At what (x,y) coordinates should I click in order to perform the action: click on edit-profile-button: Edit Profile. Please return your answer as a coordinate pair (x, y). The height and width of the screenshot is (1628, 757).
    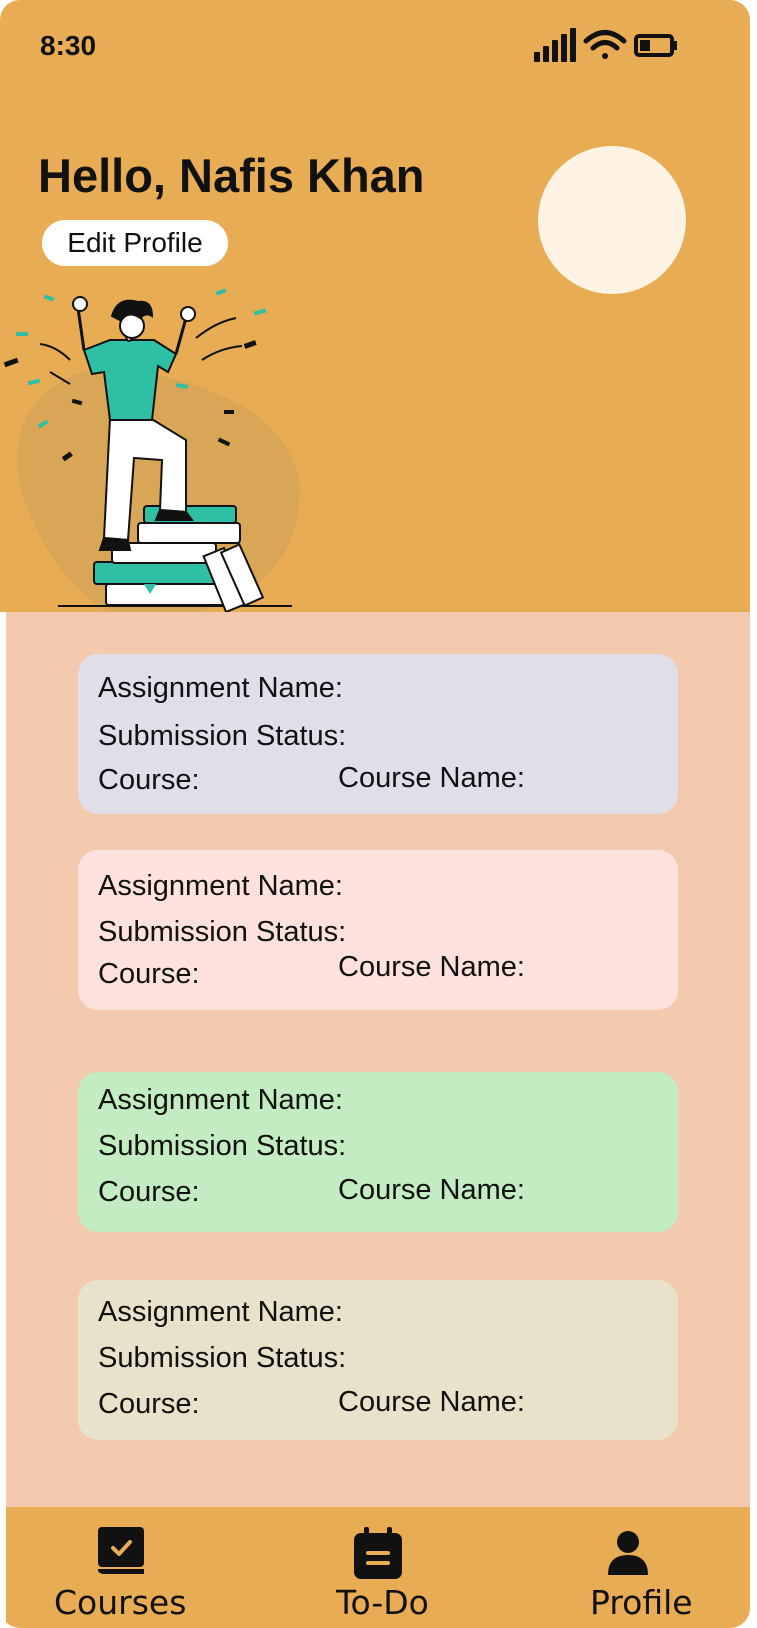
    Looking at the image, I should click on (135, 243).